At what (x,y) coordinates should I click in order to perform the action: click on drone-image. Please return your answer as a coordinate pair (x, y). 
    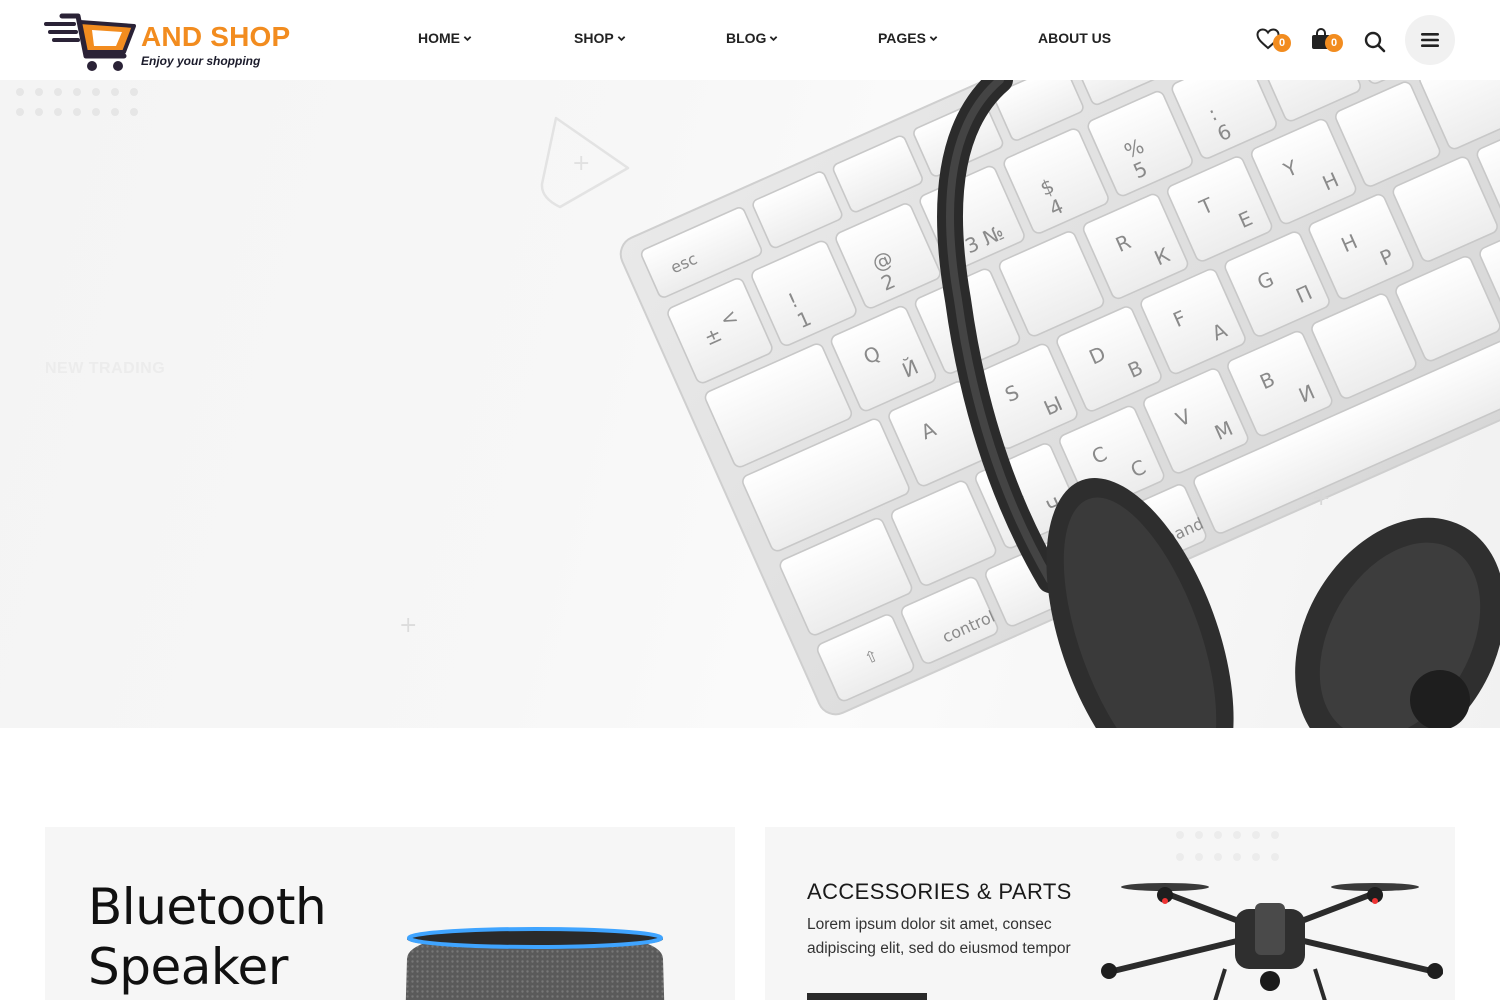
    Looking at the image, I should click on (1272, 941).